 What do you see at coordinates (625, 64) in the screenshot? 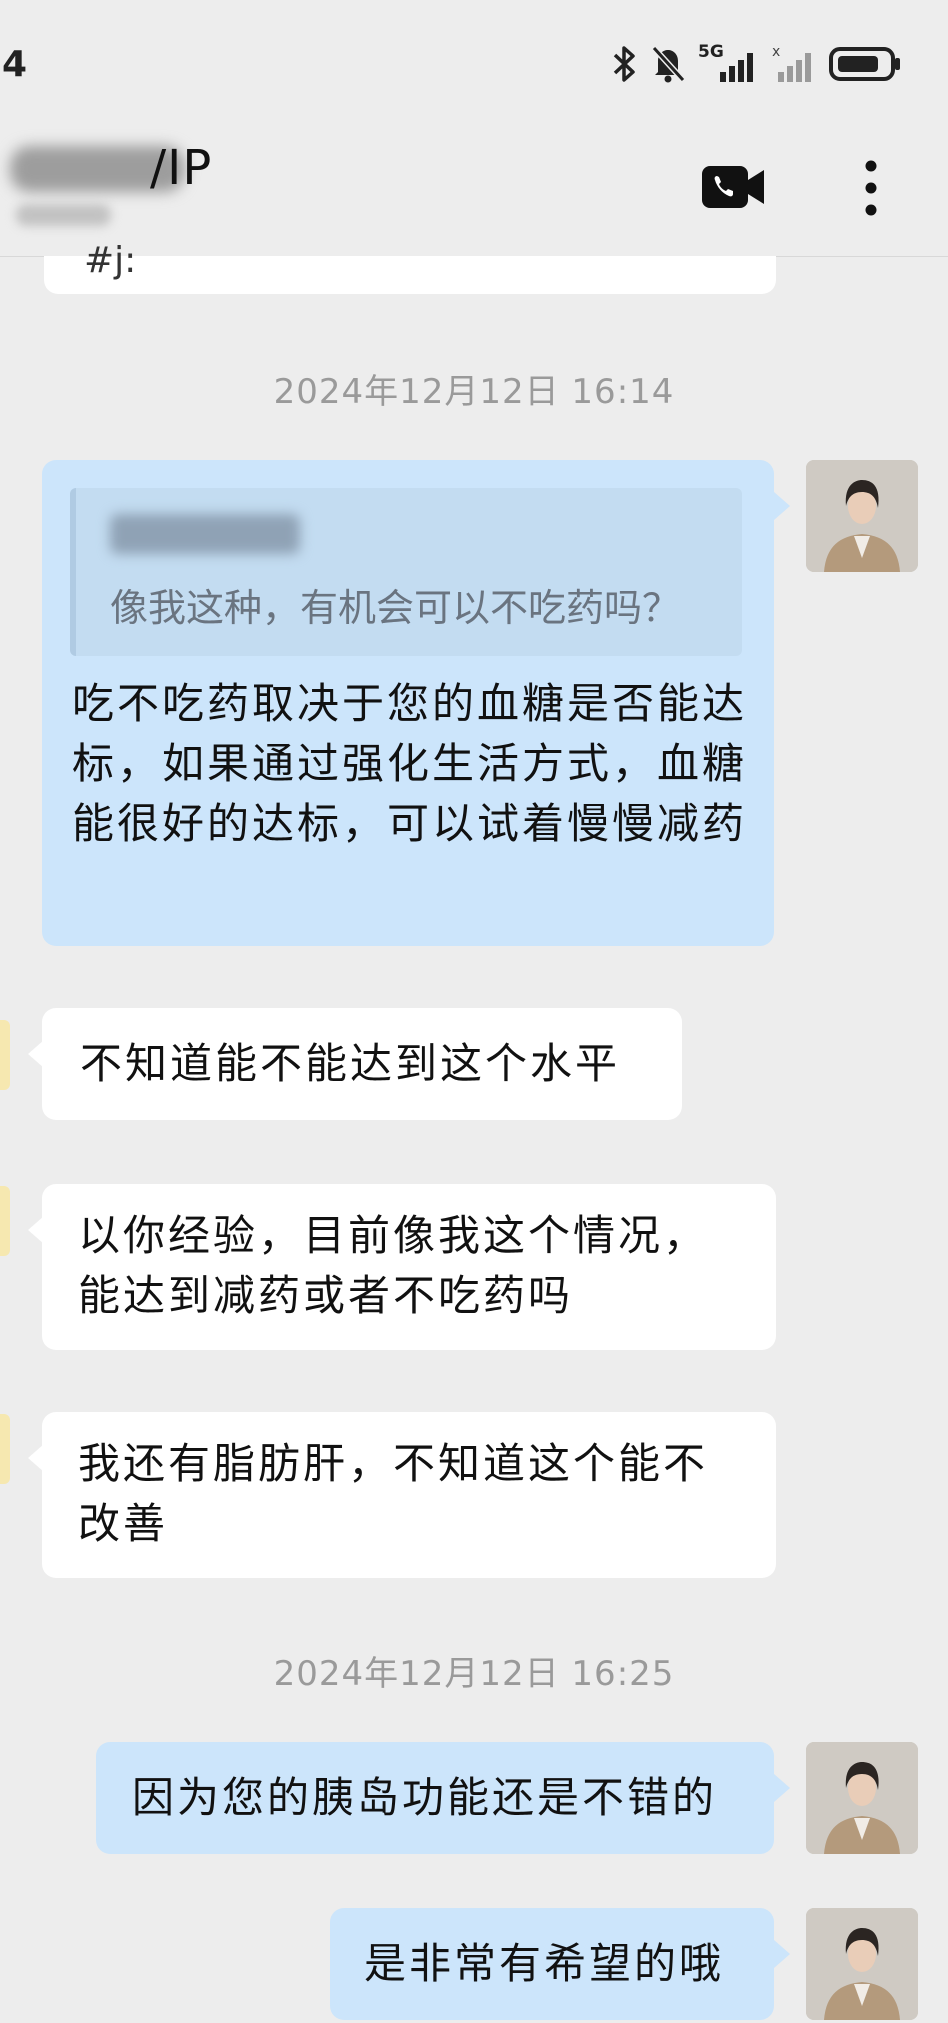
I see `bluetooth-icon` at bounding box center [625, 64].